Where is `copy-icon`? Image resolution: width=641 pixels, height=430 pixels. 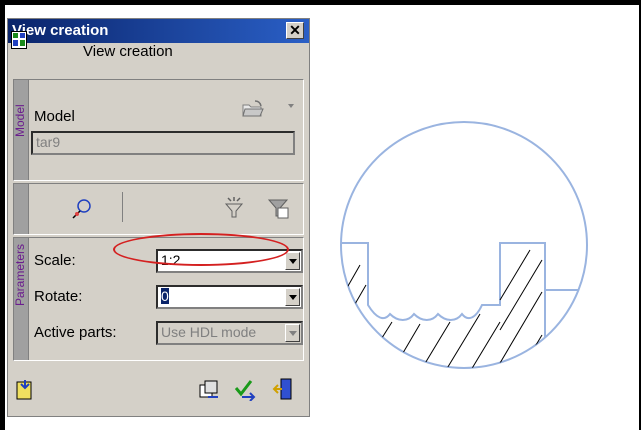 copy-icon is located at coordinates (209, 390).